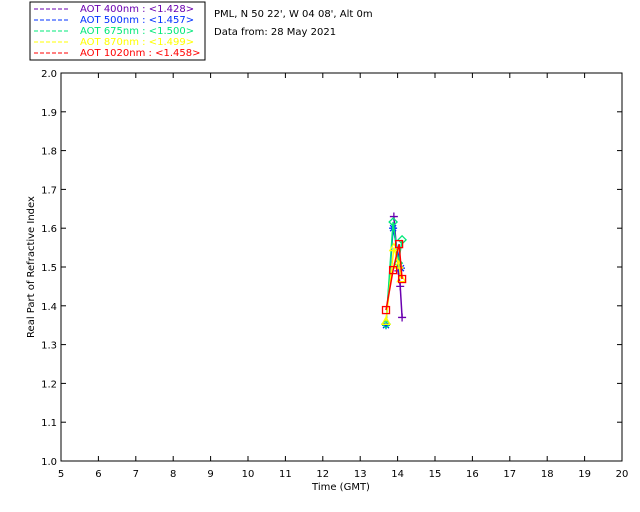  Describe the element at coordinates (210, 474) in the screenshot. I see `x-tick-label: 9` at that location.